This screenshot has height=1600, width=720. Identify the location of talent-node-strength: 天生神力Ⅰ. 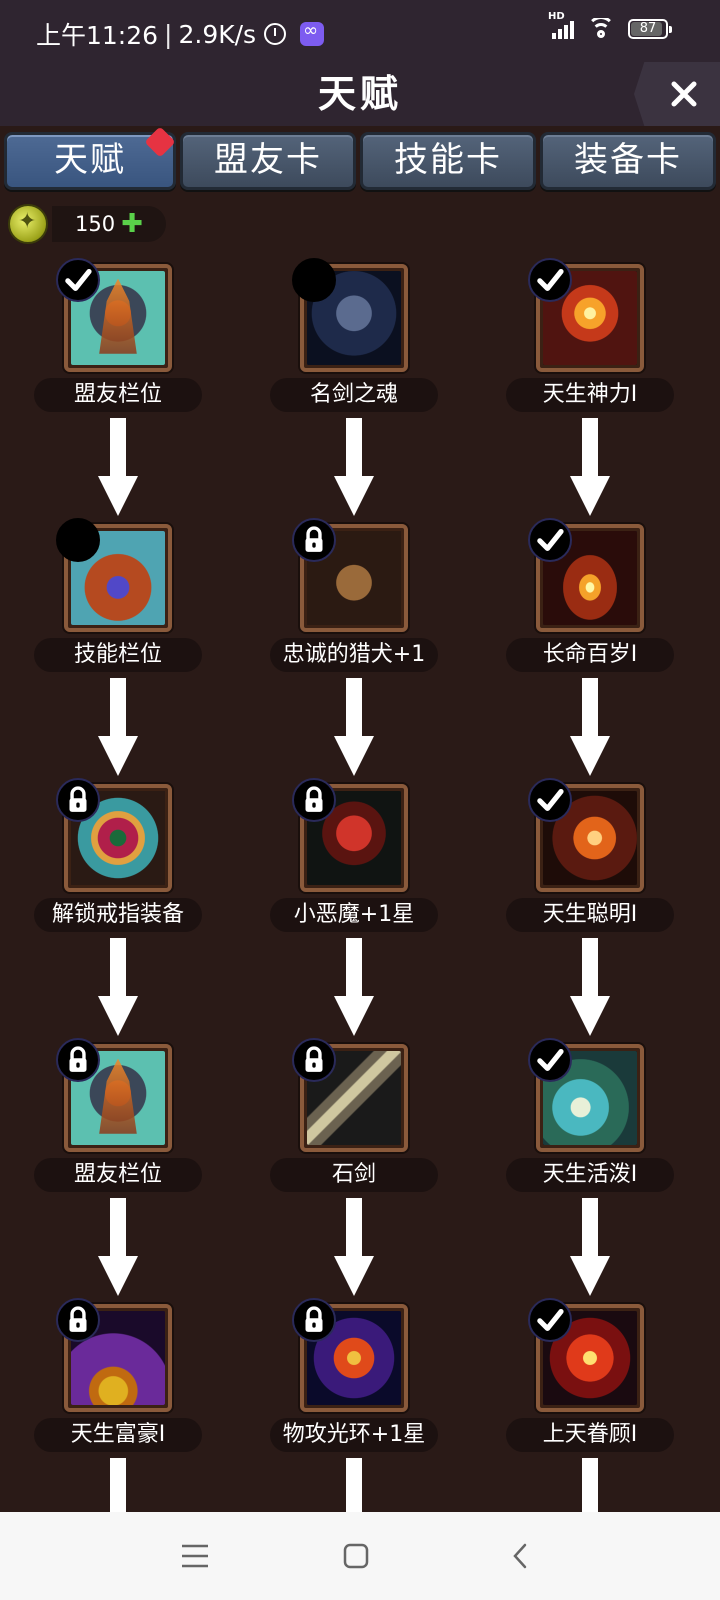
(590, 336).